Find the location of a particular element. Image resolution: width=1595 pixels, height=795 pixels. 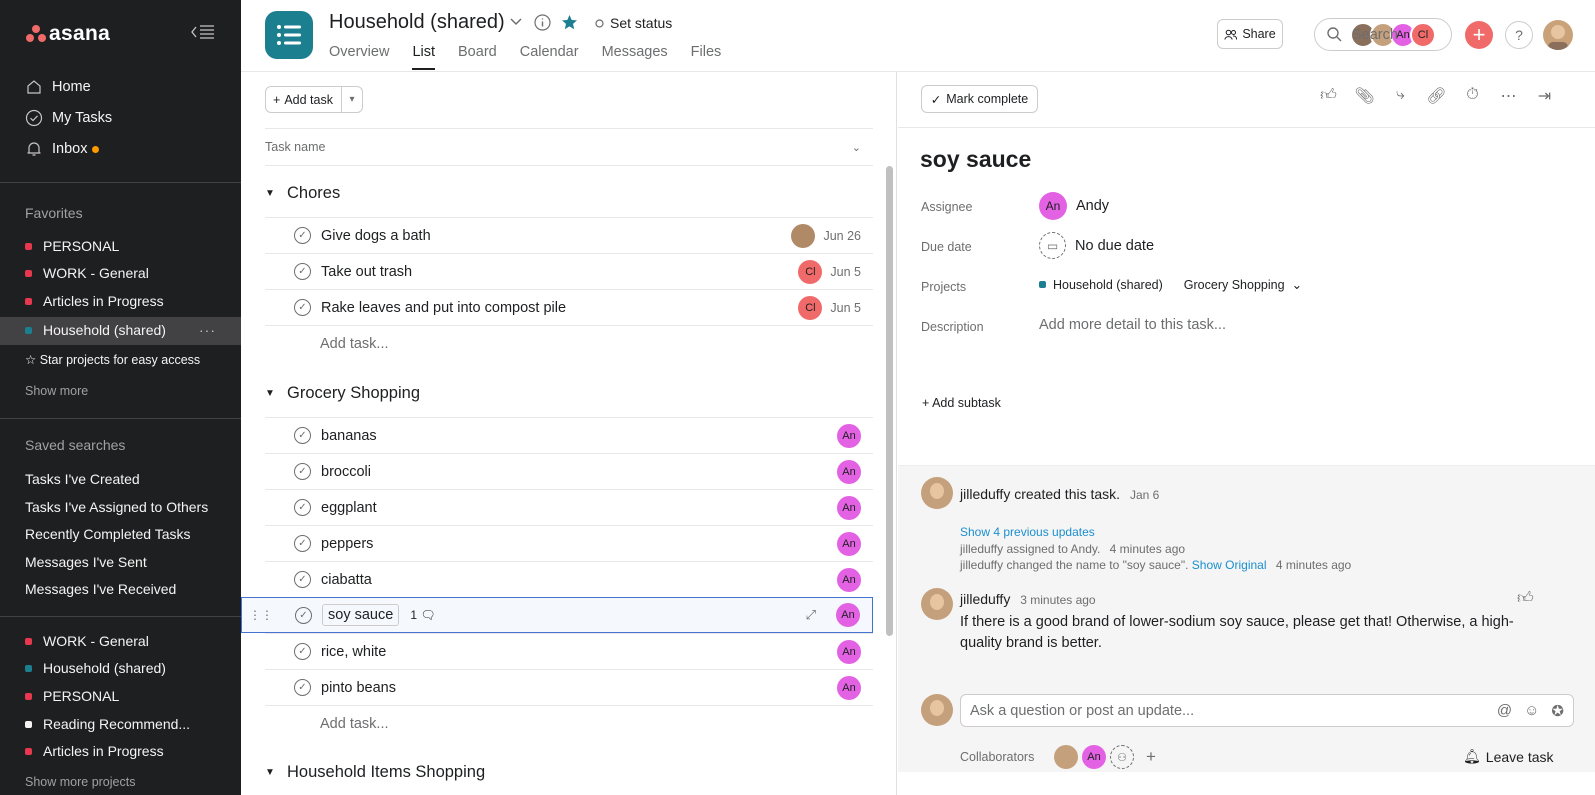

star-icon is located at coordinates (569, 24).